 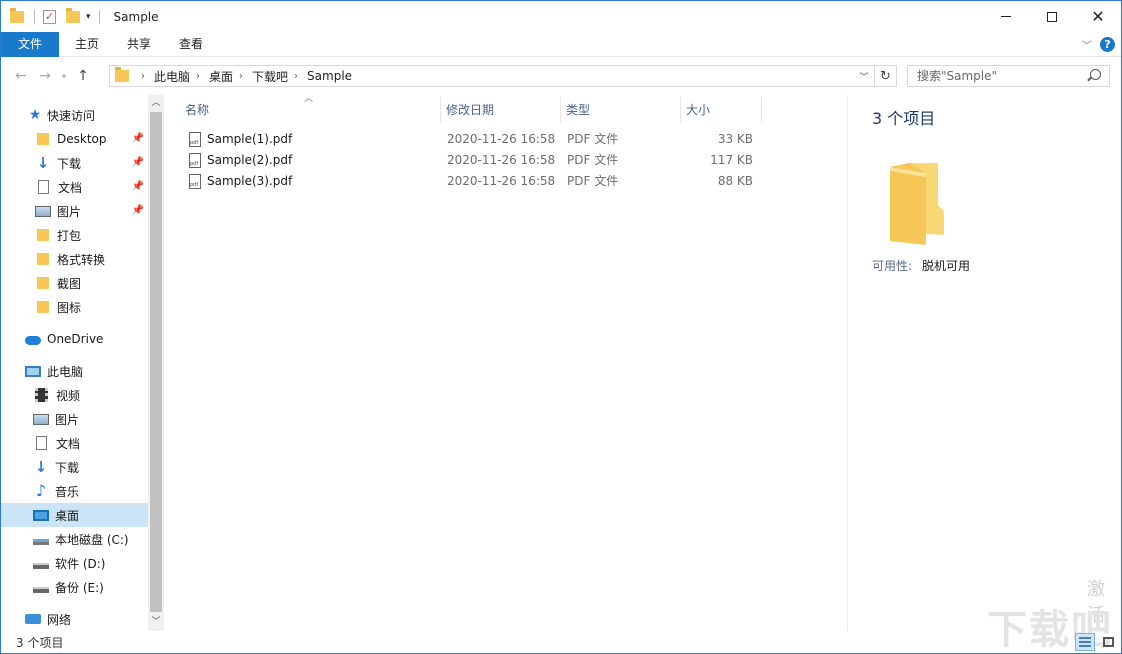 What do you see at coordinates (41, 515) in the screenshot?
I see `desktop-icon` at bounding box center [41, 515].